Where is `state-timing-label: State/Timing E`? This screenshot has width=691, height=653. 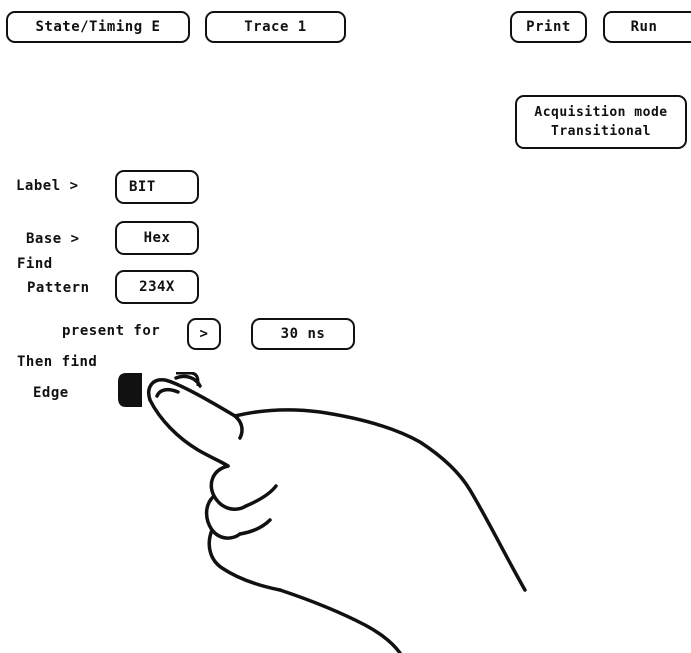 state-timing-label: State/Timing E is located at coordinates (98, 27).